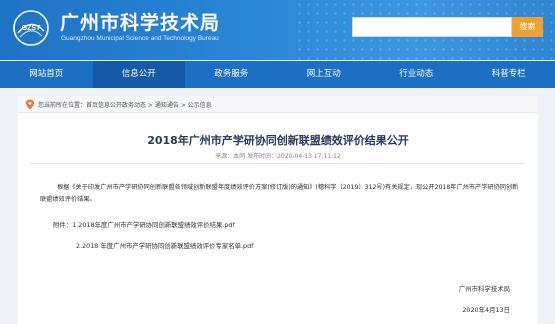 This screenshot has height=324, width=555. What do you see at coordinates (509, 74) in the screenshot?
I see `nav-item-popular-science: 科普专栏` at bounding box center [509, 74].